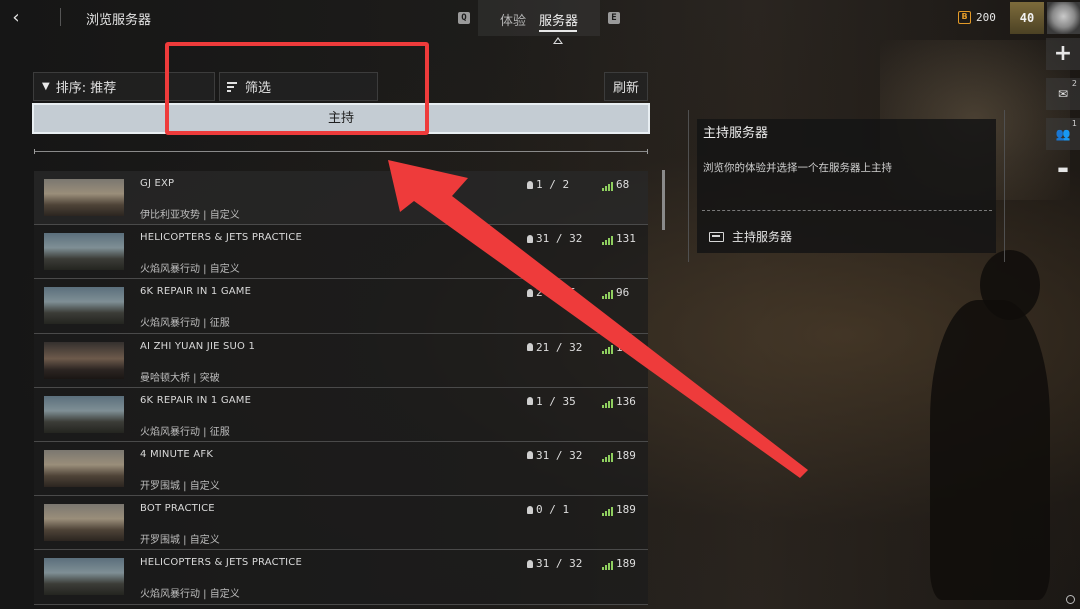 The height and width of the screenshot is (609, 1080). Describe the element at coordinates (209, 378) in the screenshot. I see `server-mode: 突破` at that location.